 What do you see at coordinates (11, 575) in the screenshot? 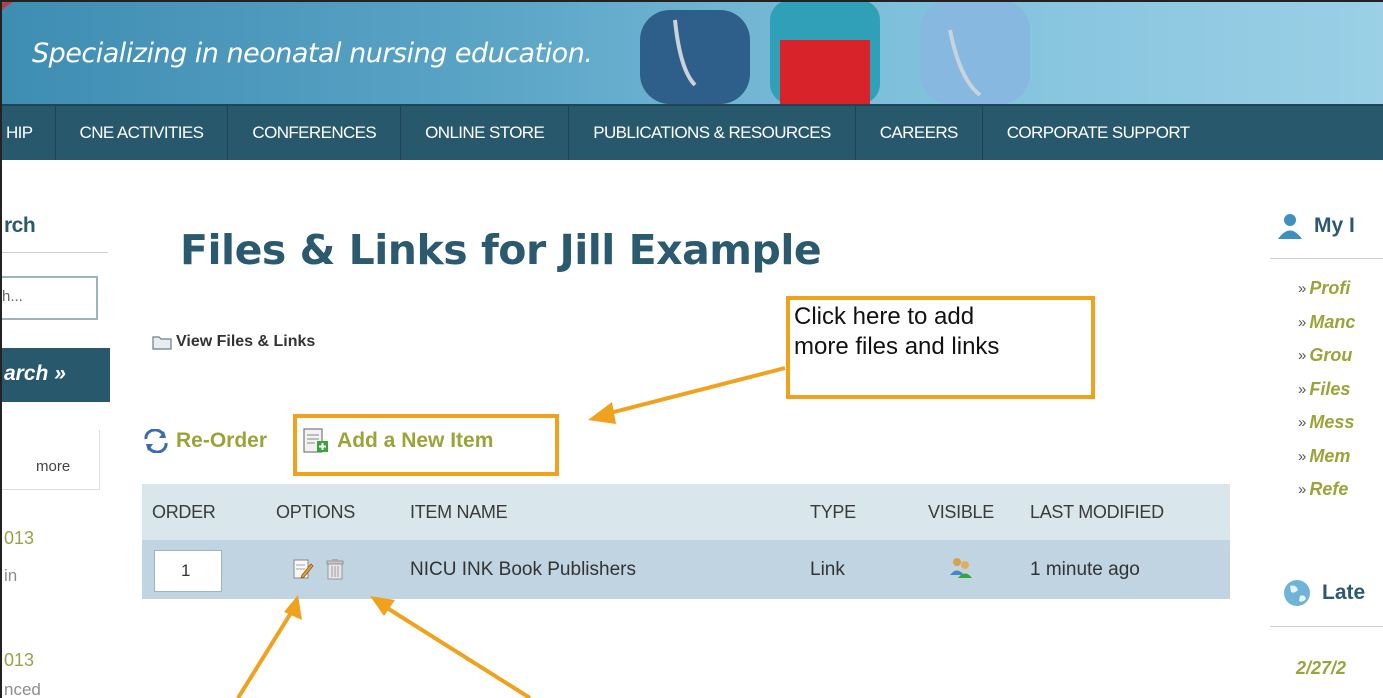
I see `news-snippet: in` at bounding box center [11, 575].